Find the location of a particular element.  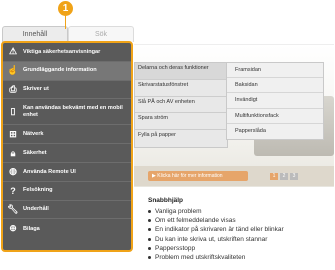

question-icon: ? is located at coordinates (13, 190).